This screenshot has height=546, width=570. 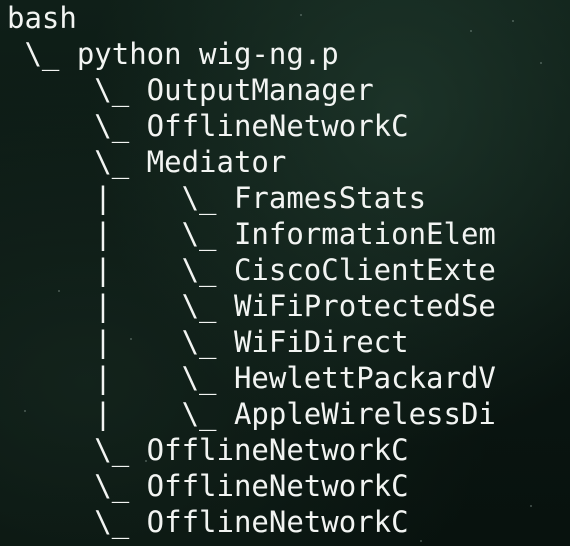 What do you see at coordinates (190, 90) in the screenshot?
I see `terminal-line-output-manager: \_ OutputManager` at bounding box center [190, 90].